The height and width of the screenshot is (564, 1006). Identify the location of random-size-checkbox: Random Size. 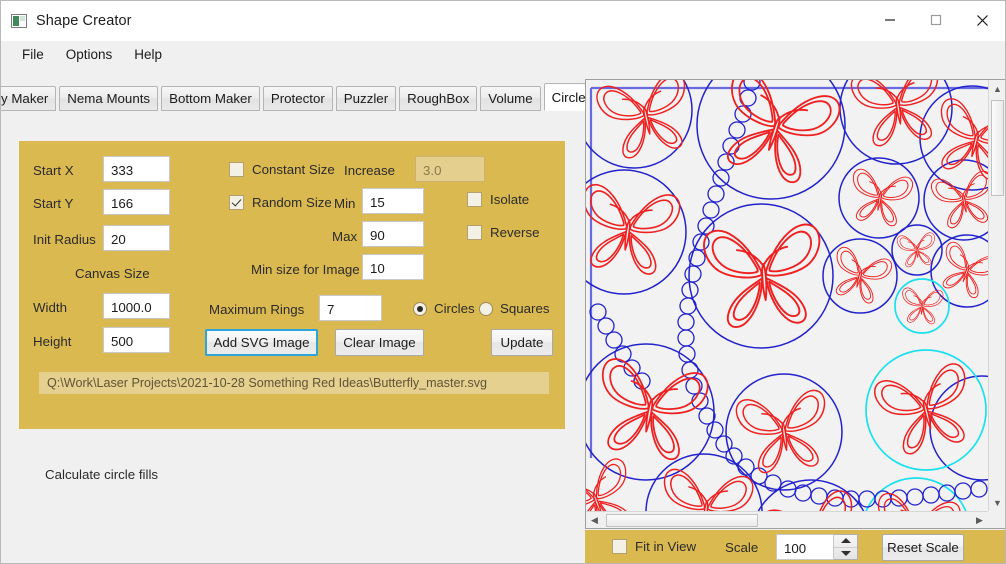
(280, 202).